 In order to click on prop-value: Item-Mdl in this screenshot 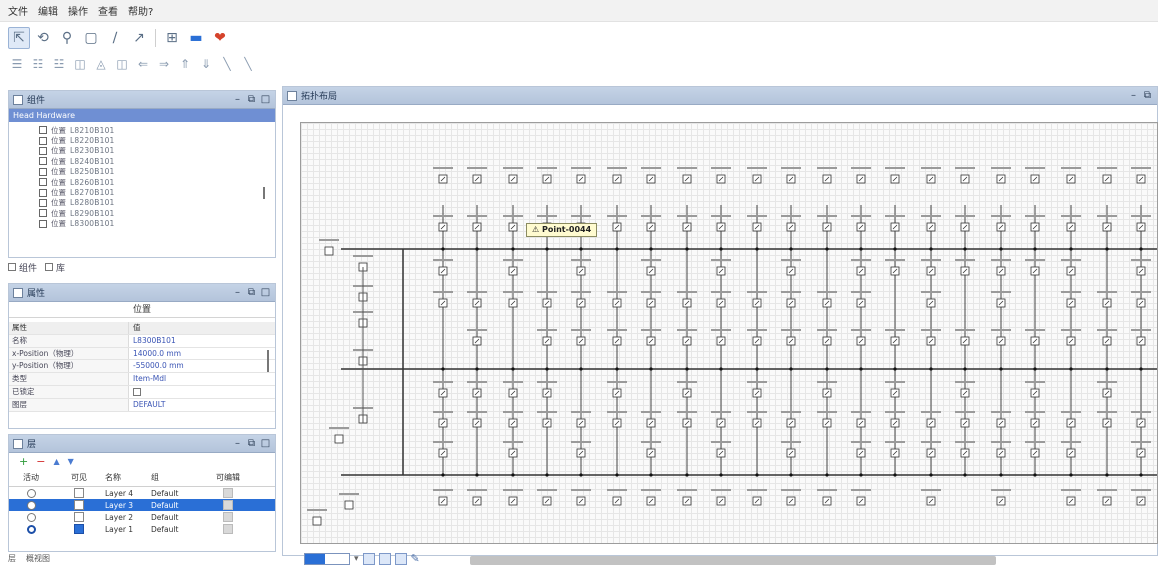, I will do `click(202, 379)`.